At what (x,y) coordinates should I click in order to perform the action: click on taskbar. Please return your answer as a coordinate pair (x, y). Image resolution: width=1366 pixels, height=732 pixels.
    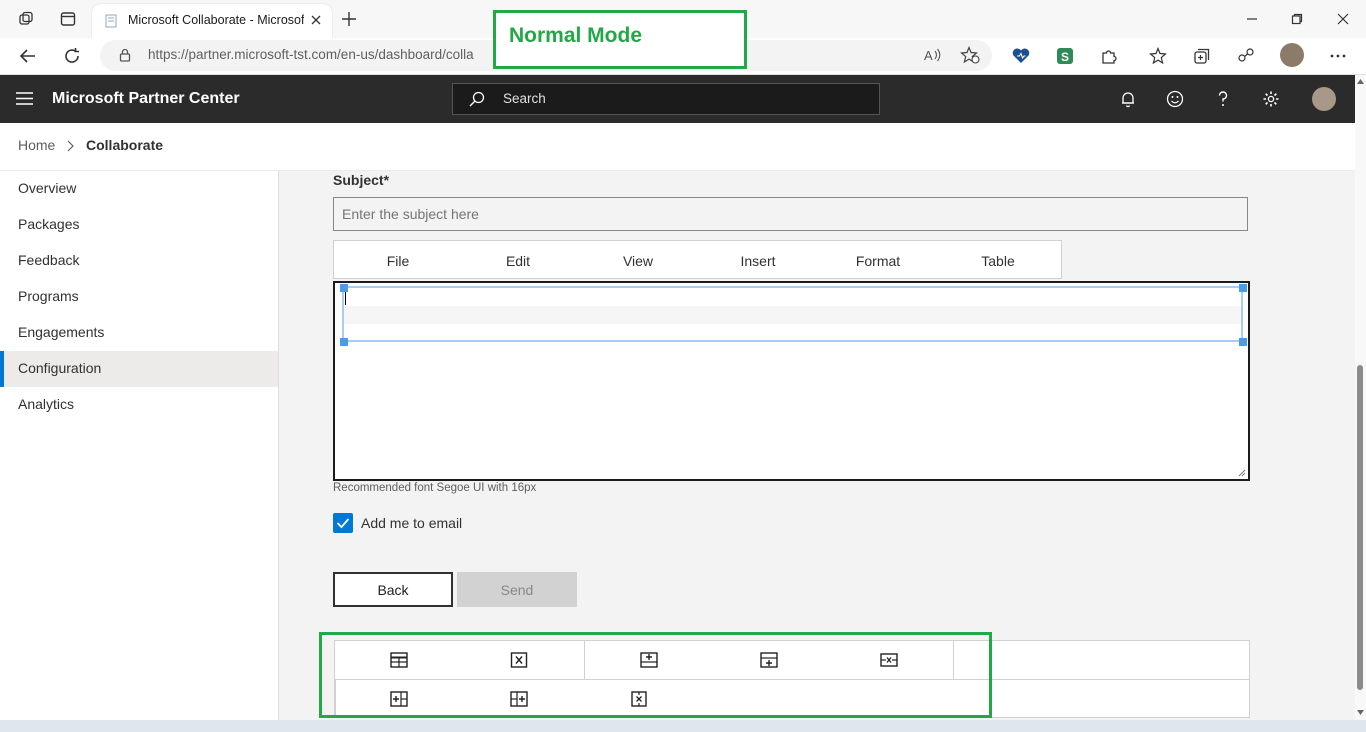
    Looking at the image, I should click on (683, 726).